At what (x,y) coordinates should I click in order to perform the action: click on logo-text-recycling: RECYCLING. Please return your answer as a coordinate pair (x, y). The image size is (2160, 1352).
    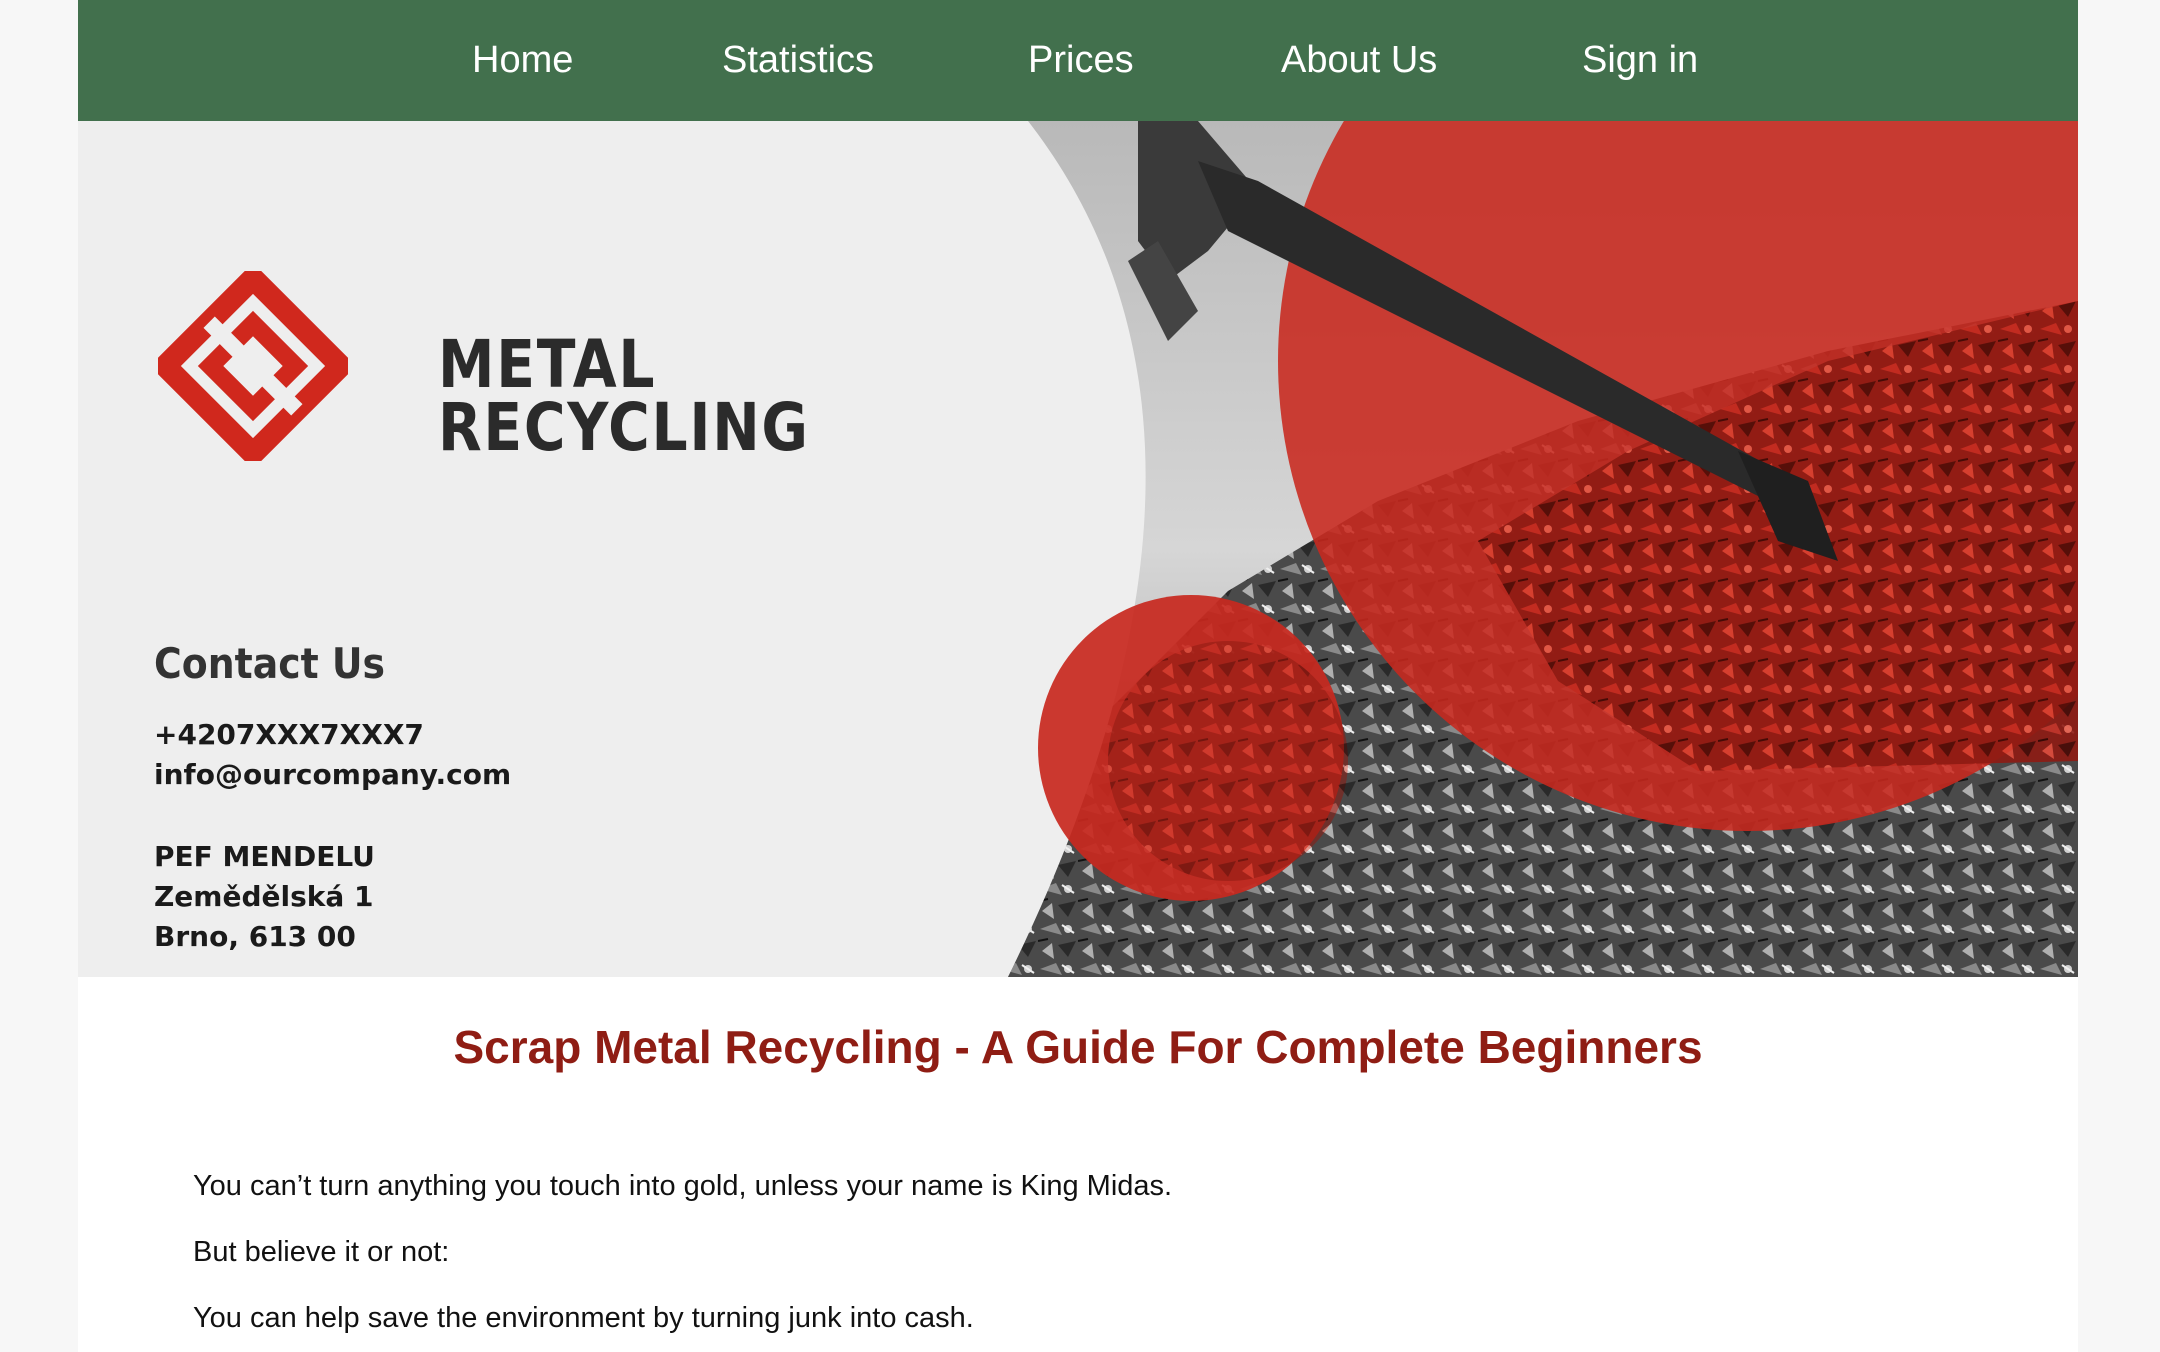
    Looking at the image, I should click on (624, 427).